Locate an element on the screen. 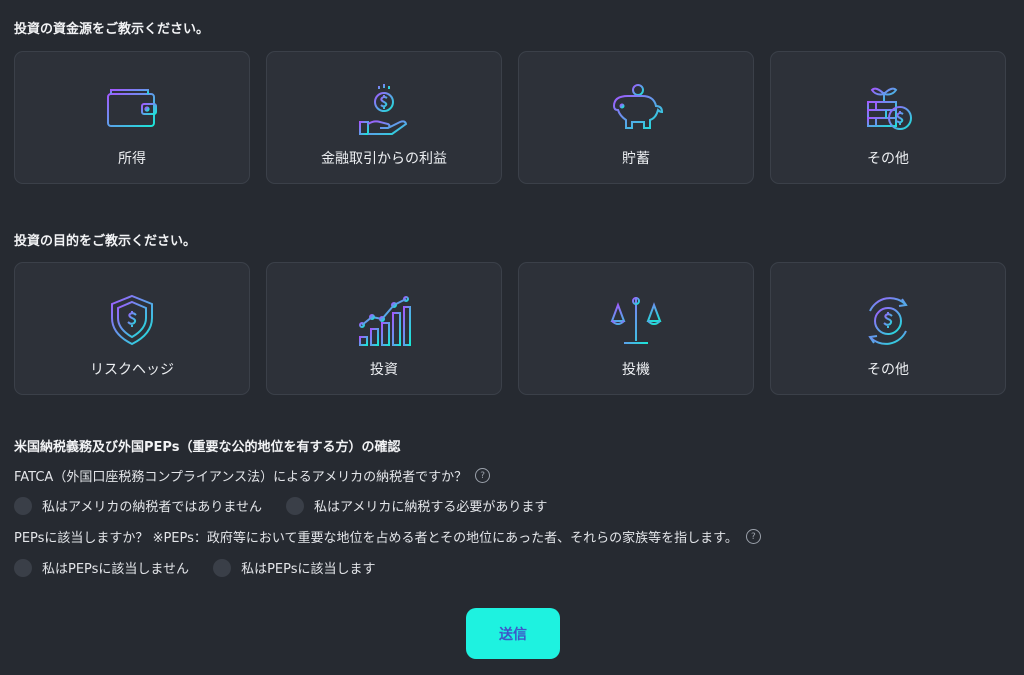 The image size is (1024, 675). fatca-question-text: FATCA（外国口座税務コンプライアンス法）によるアメリカの納税者ですか？ is located at coordinates (241, 477).